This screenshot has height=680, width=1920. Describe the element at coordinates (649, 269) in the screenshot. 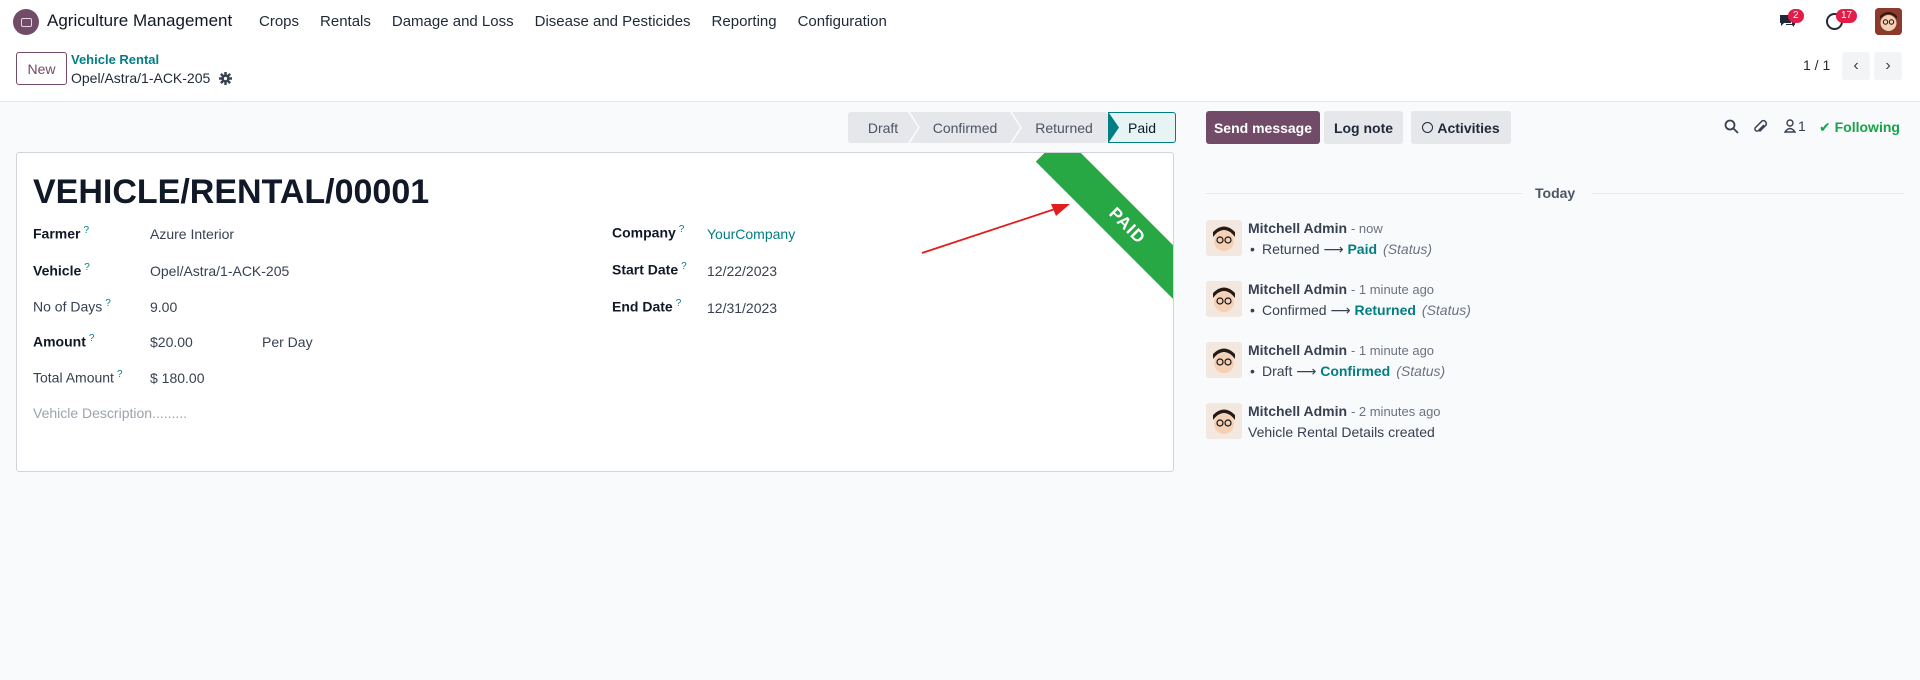

I see `start-date-label: Start Date?` at that location.